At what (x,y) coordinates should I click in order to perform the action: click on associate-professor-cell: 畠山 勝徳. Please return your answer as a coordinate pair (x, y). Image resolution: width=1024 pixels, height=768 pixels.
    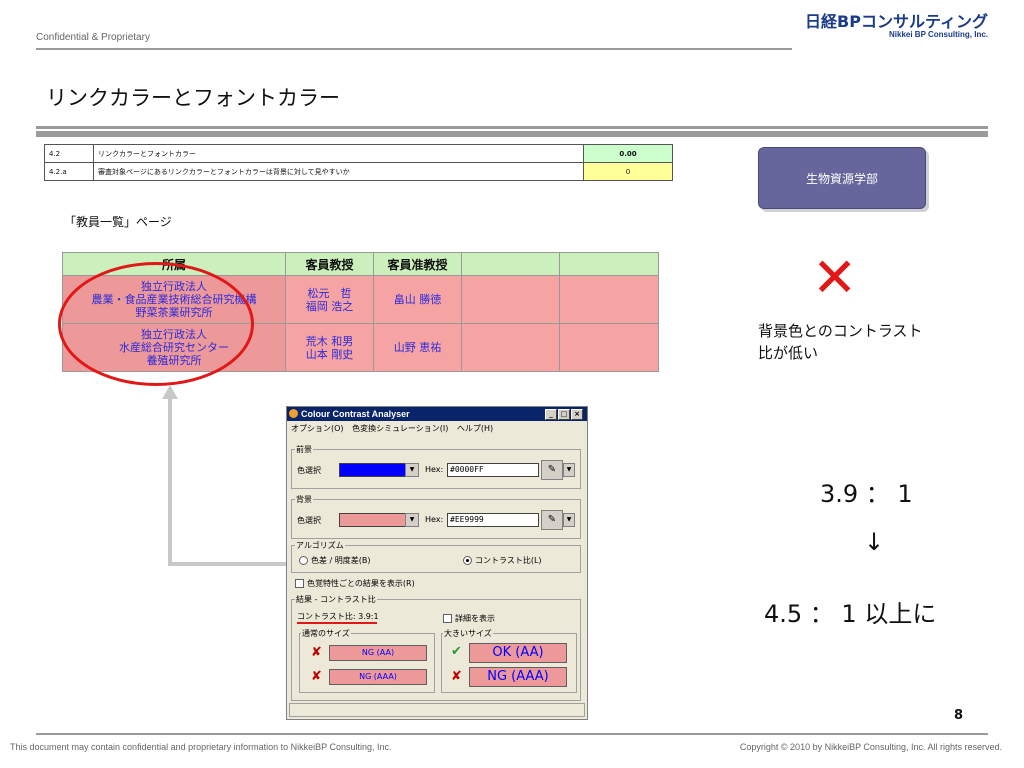
    Looking at the image, I should click on (417, 299).